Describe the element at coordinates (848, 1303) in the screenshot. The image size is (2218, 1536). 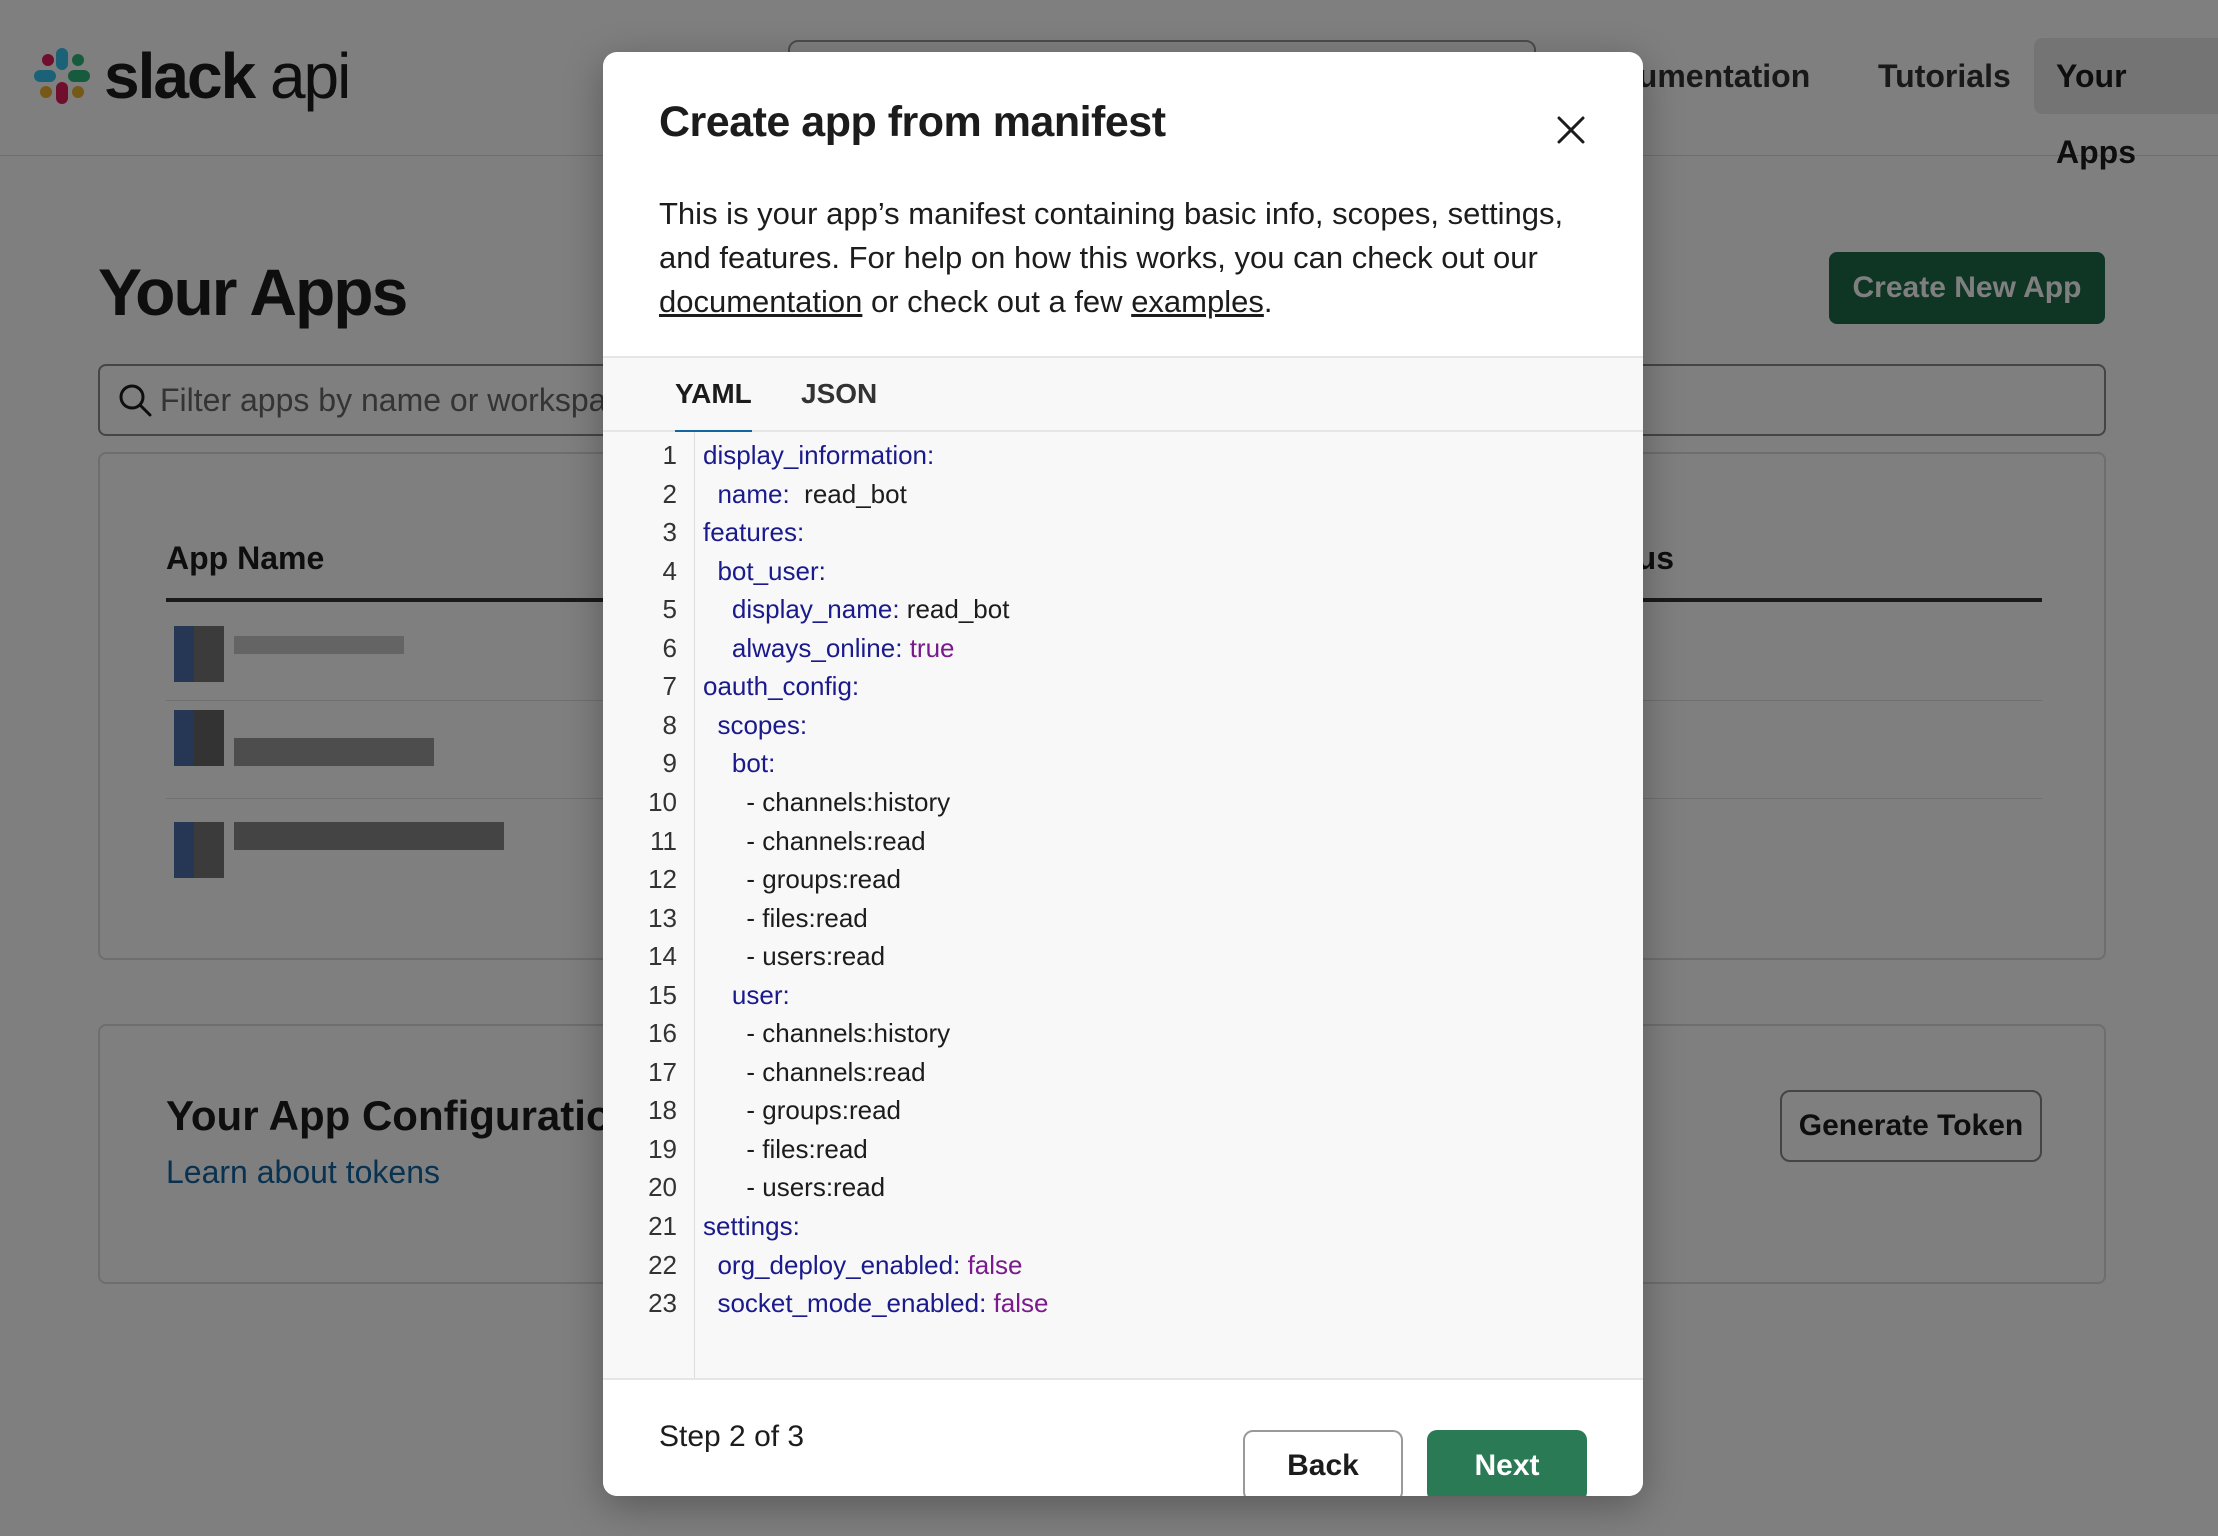
I see `yaml-key: socket_mode_enabled` at that location.